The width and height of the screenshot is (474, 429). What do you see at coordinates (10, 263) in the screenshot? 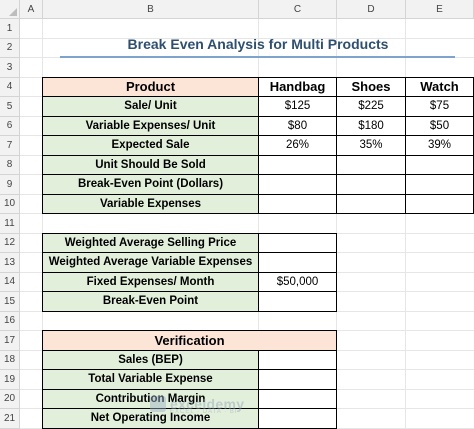
I see `row-header-13: 13` at bounding box center [10, 263].